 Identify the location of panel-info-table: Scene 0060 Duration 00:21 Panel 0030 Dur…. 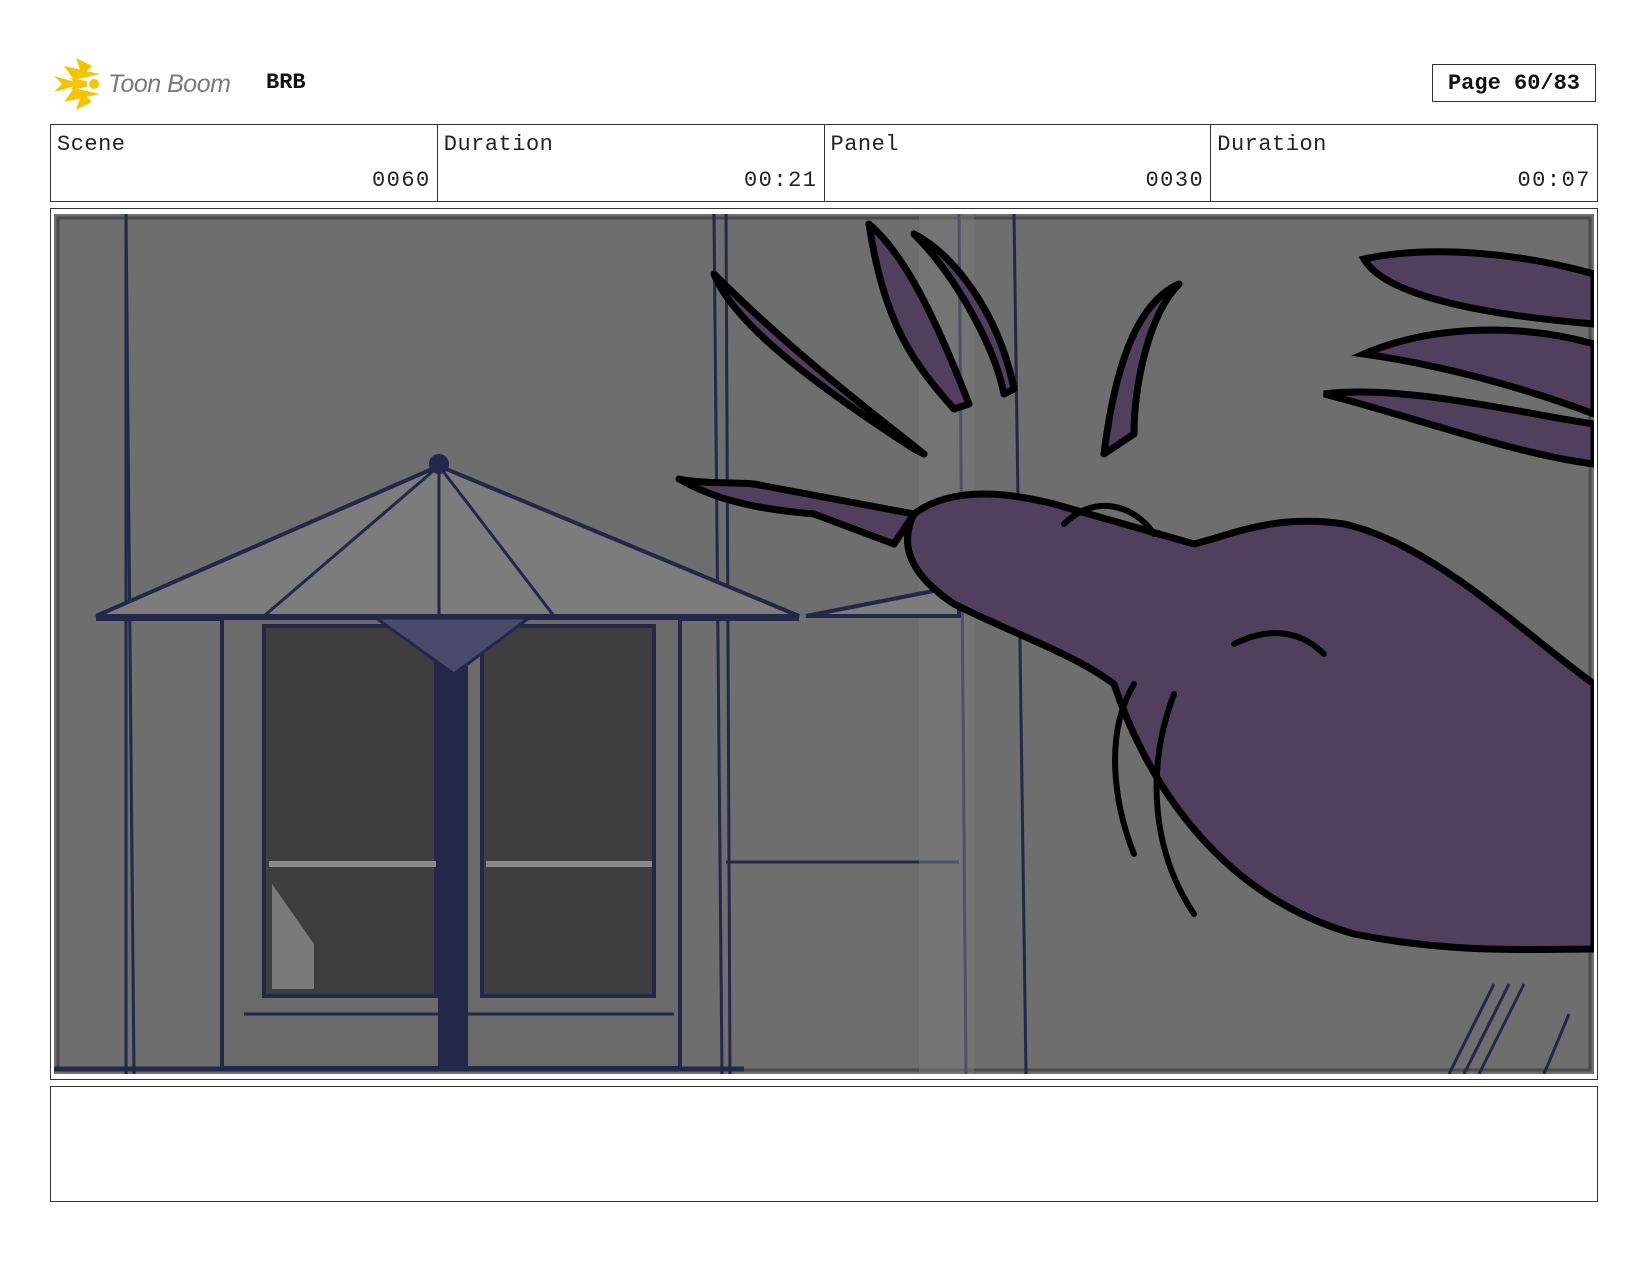
(824, 163).